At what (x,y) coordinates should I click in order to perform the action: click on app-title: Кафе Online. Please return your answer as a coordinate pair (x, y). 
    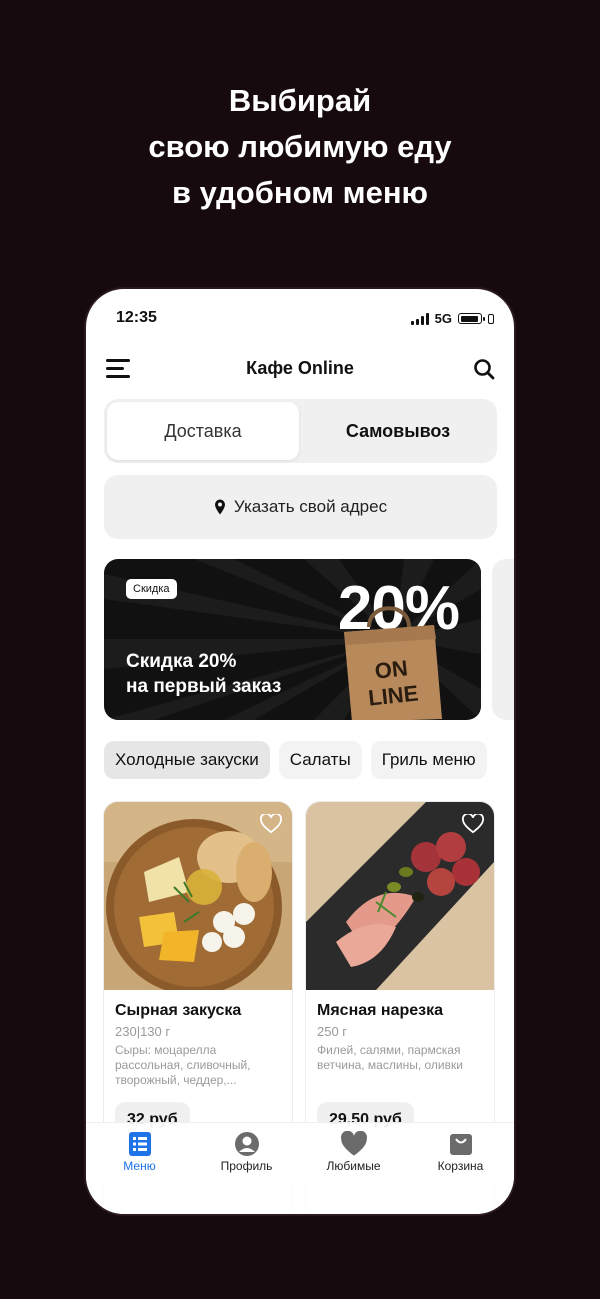
    Looking at the image, I should click on (300, 368).